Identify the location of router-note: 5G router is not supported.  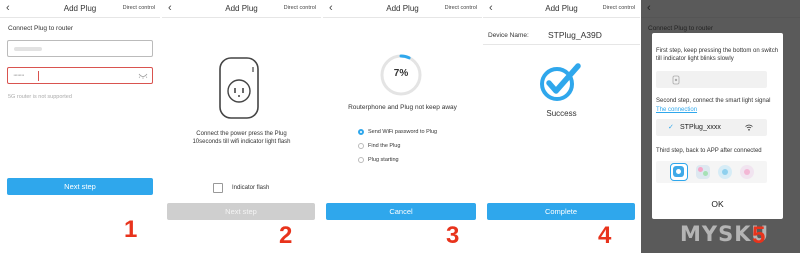
(40, 97).